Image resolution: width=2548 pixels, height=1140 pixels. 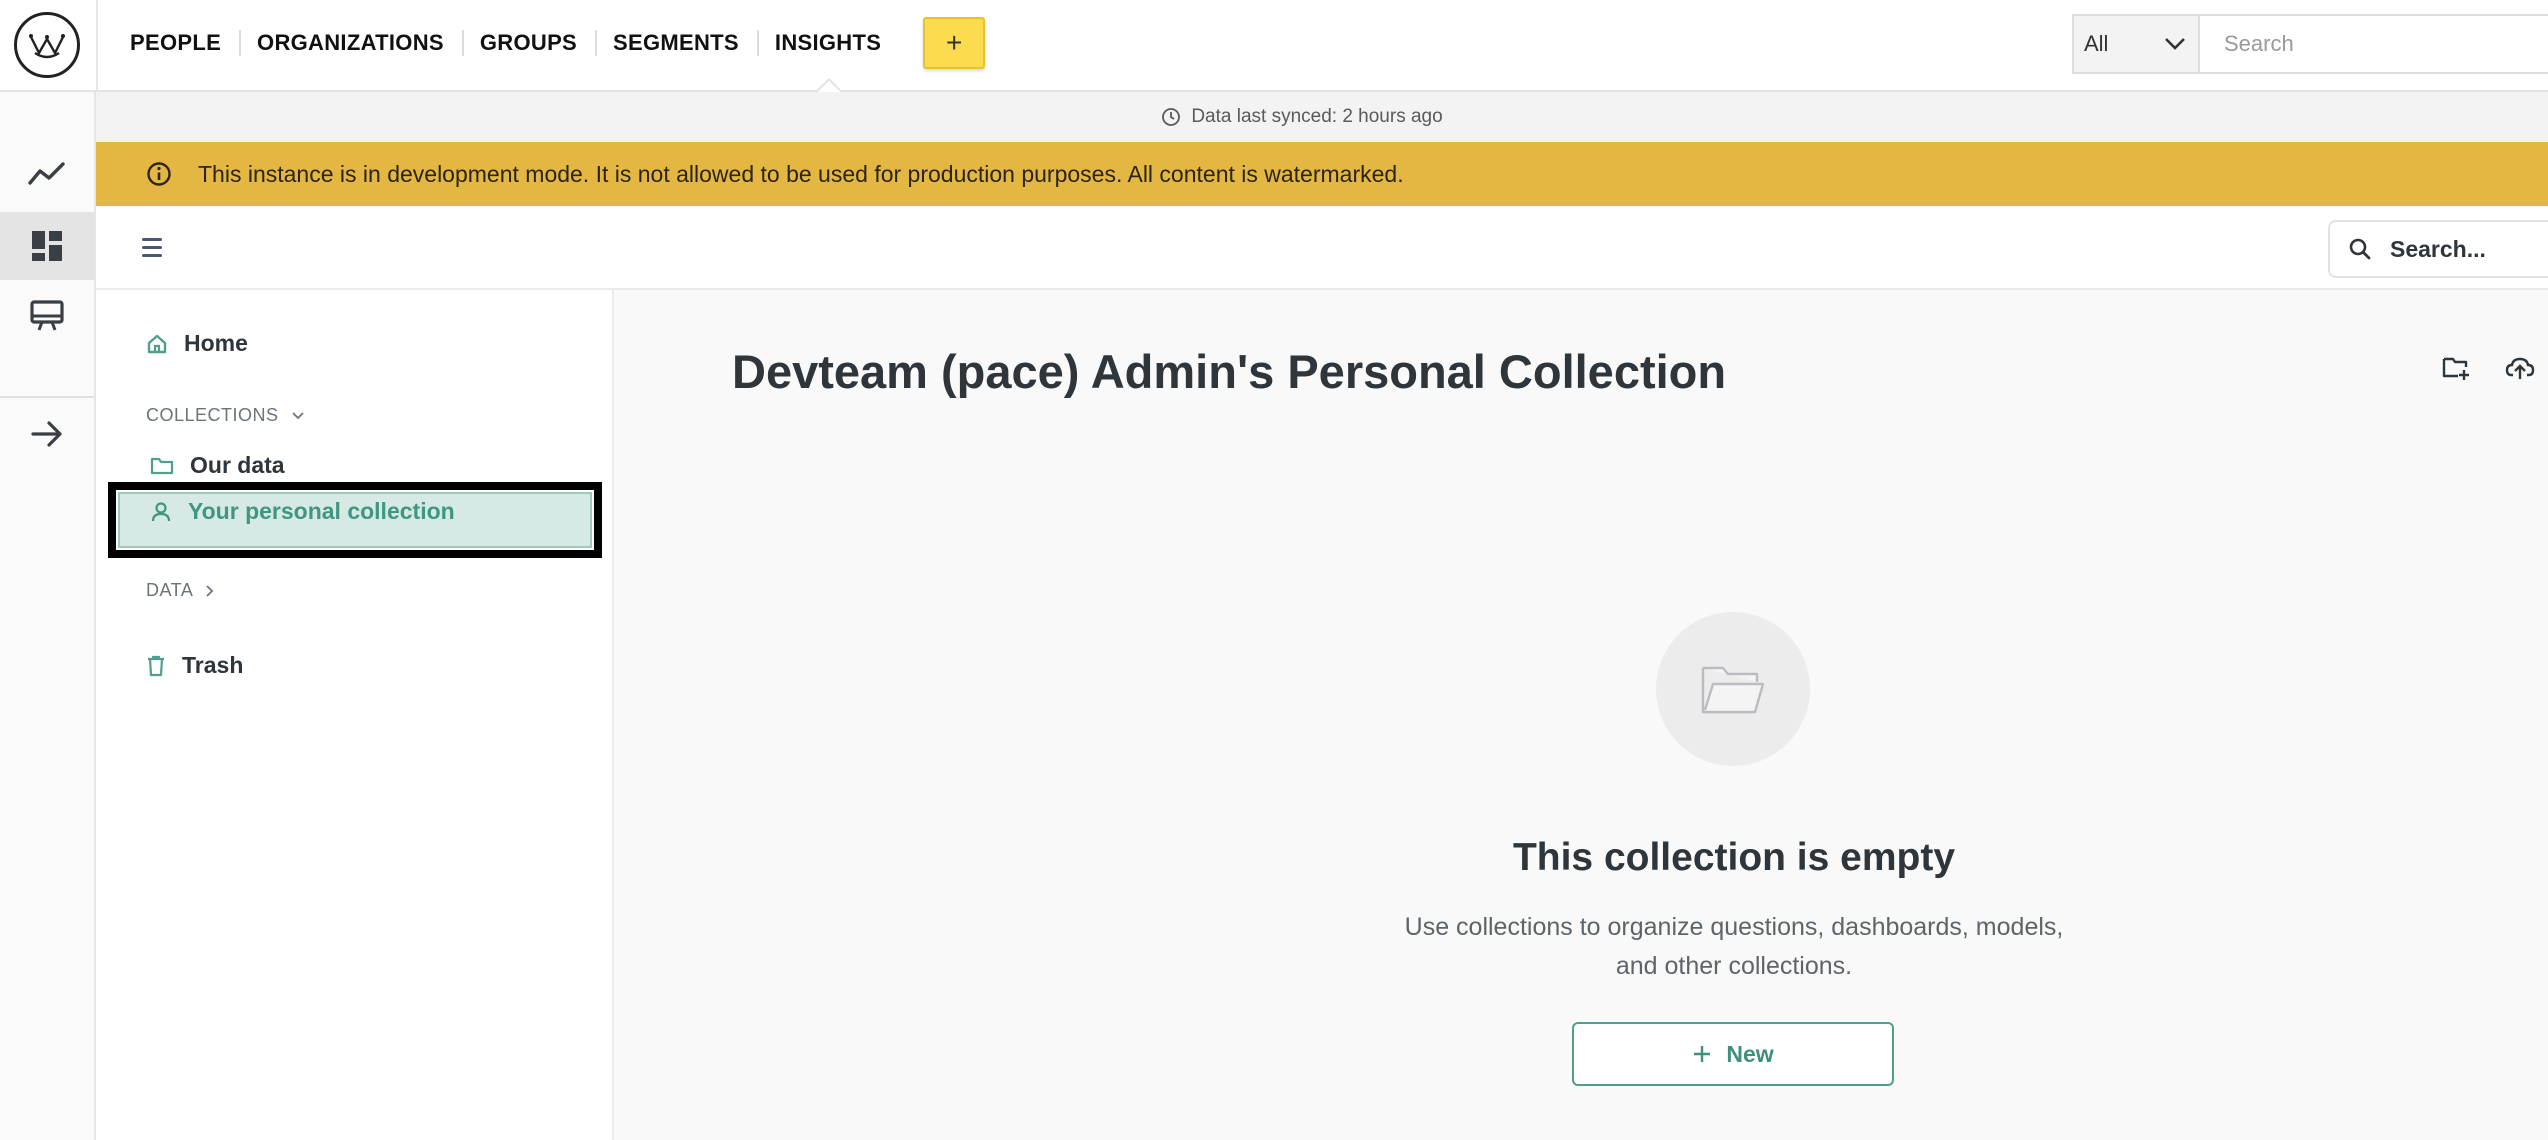 What do you see at coordinates (156, 665) in the screenshot?
I see `trash-icon` at bounding box center [156, 665].